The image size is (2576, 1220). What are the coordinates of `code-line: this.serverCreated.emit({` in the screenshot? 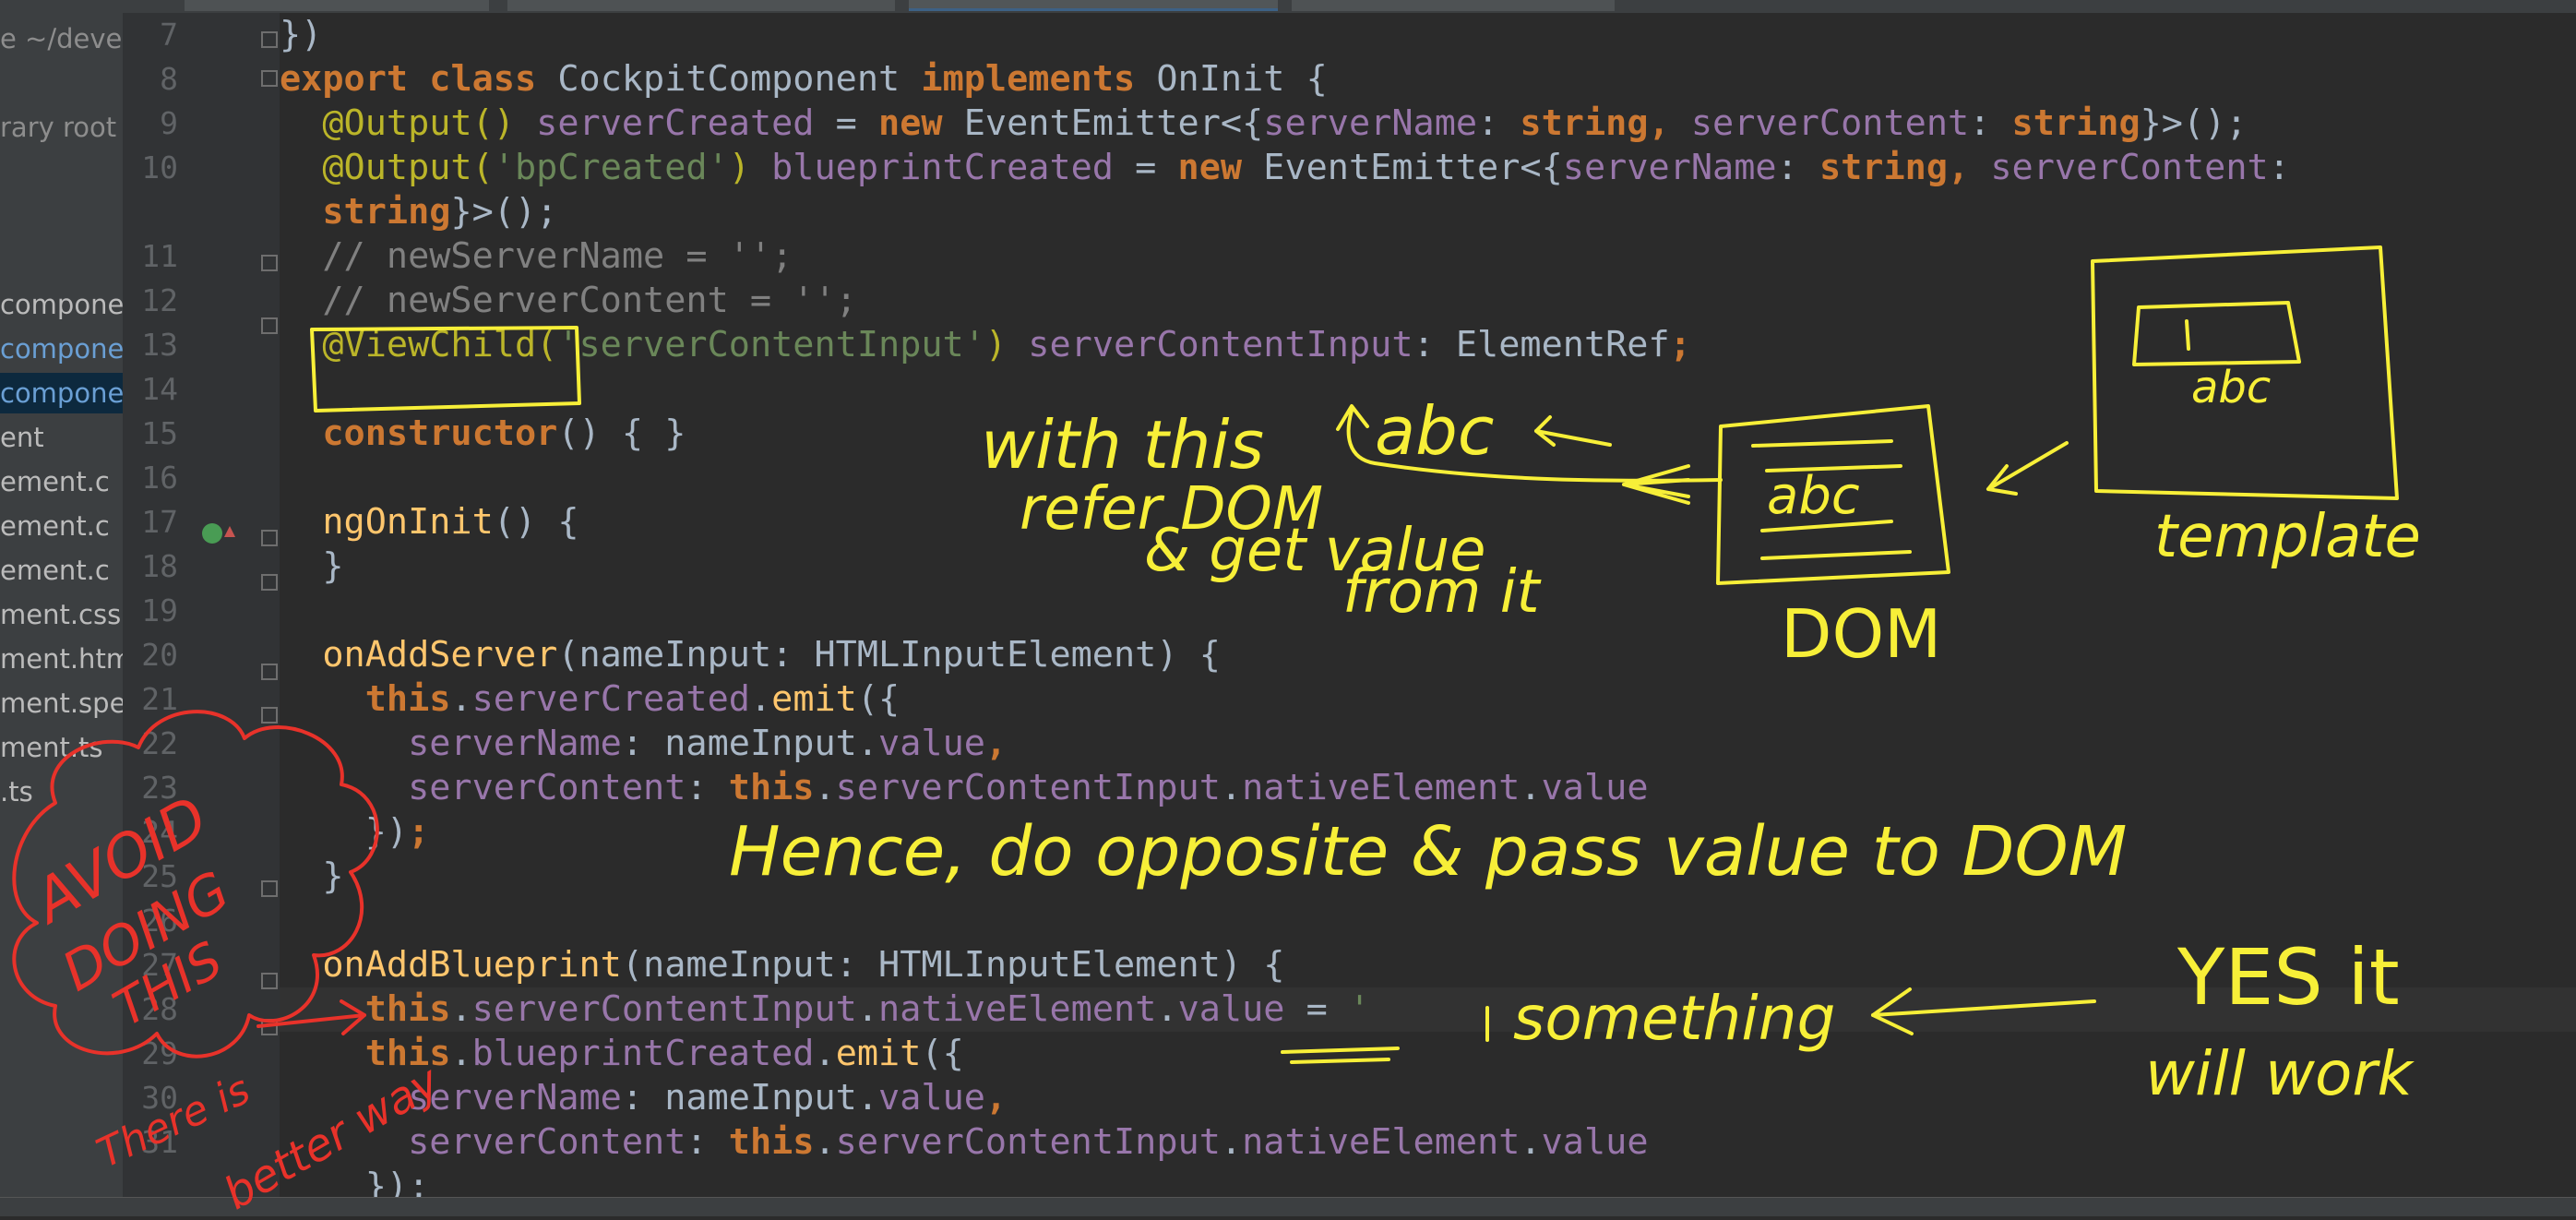 It's located at (590, 699).